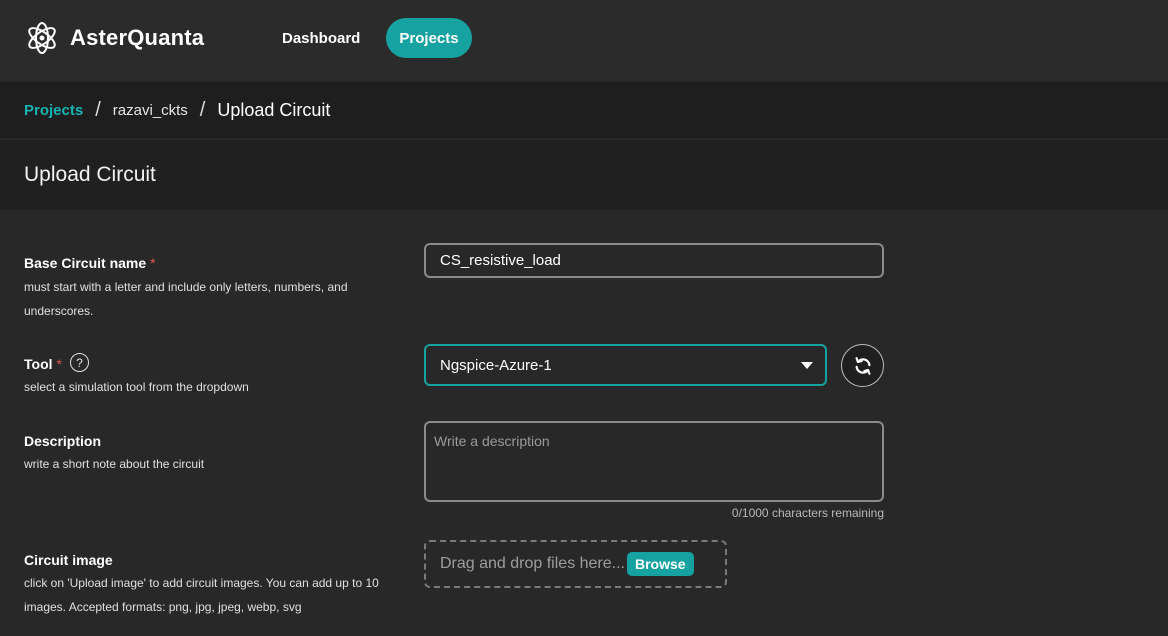 This screenshot has height=636, width=1168. Describe the element at coordinates (584, 40) in the screenshot. I see `top-navbar: AsterQuanta Dashboard Projects` at that location.